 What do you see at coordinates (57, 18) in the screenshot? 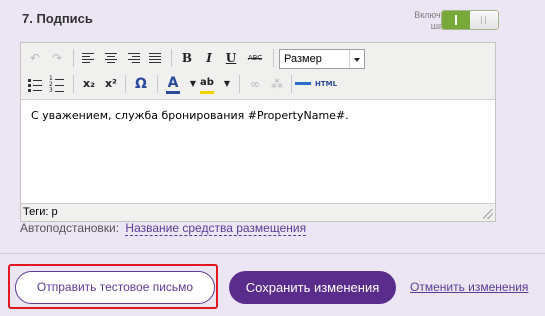
I see `section-title: 7. Подпись` at bounding box center [57, 18].